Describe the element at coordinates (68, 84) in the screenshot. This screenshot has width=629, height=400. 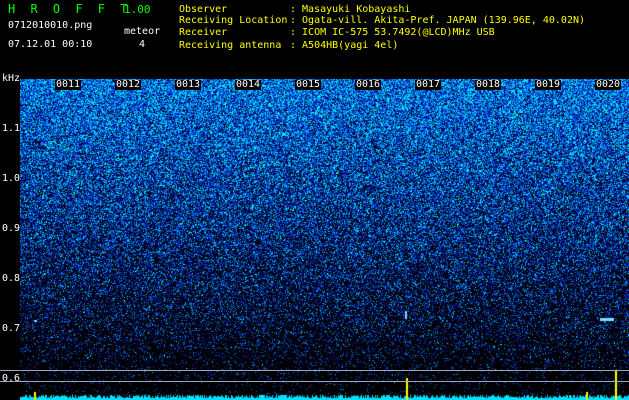
I see `x-tick-label: 0011` at that location.